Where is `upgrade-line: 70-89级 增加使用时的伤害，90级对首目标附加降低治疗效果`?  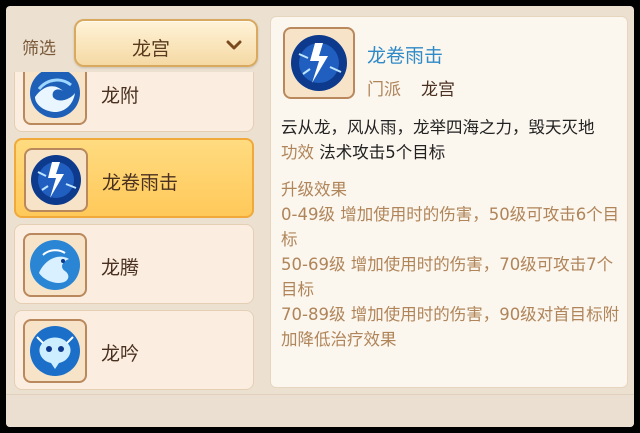
upgrade-line: 70-89级 增加使用时的伤害，90级对首目标附加降低治疗效果 is located at coordinates (450, 327).